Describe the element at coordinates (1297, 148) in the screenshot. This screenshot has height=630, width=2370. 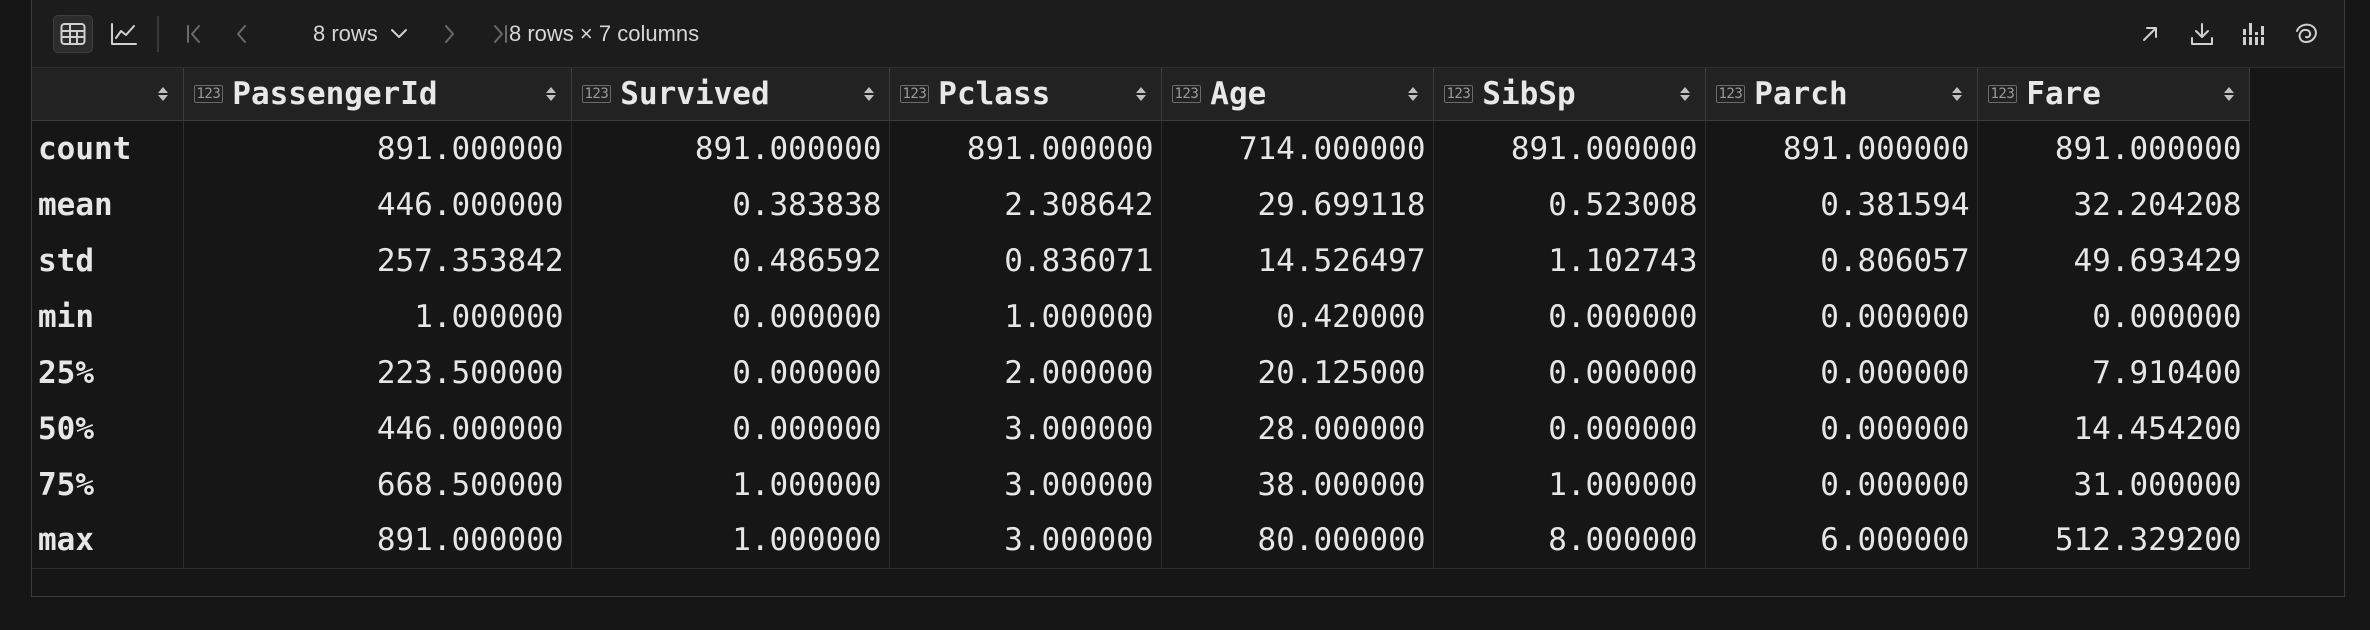
I see `table-cell: 714.000000` at that location.